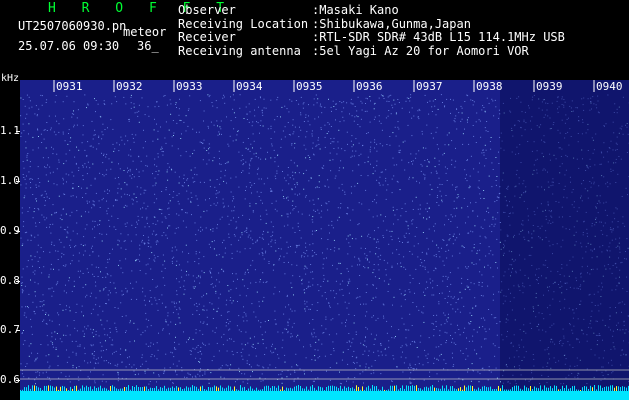 The image size is (629, 400). Describe the element at coordinates (391, 23) in the screenshot. I see `info-value: :Shibukawa,Gunma,Japan` at that location.